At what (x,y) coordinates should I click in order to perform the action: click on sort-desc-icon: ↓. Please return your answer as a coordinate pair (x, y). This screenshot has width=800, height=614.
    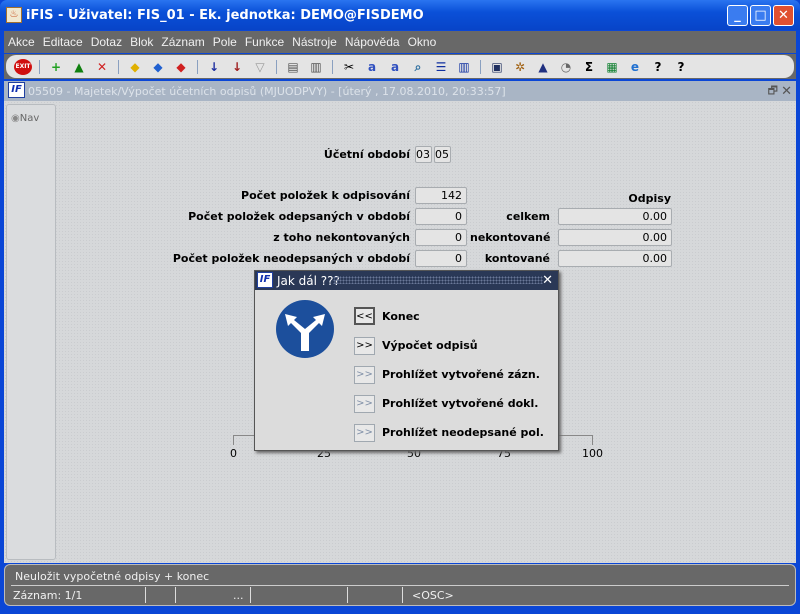
    Looking at the image, I should click on (237, 67).